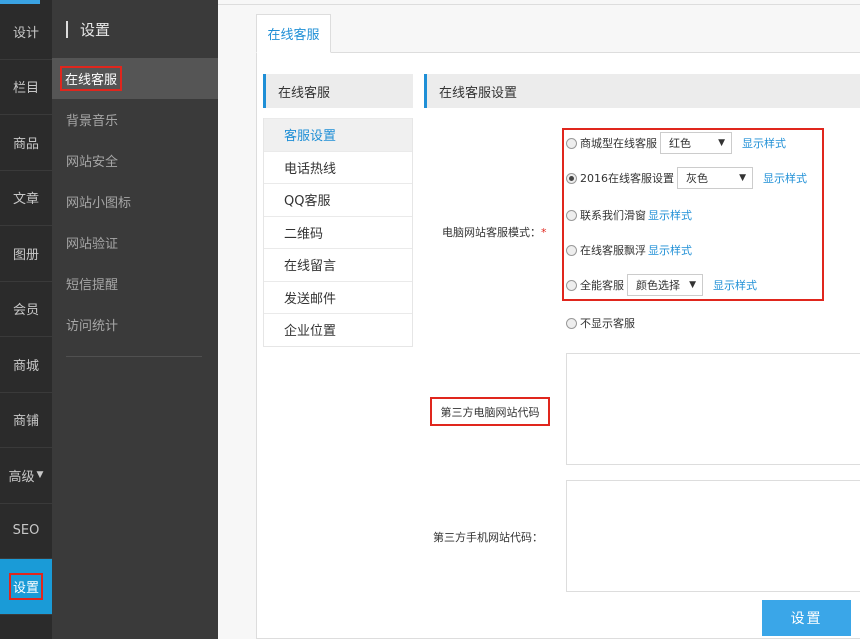 This screenshot has height=639, width=860. I want to click on tab-label: 在线客服, so click(293, 35).